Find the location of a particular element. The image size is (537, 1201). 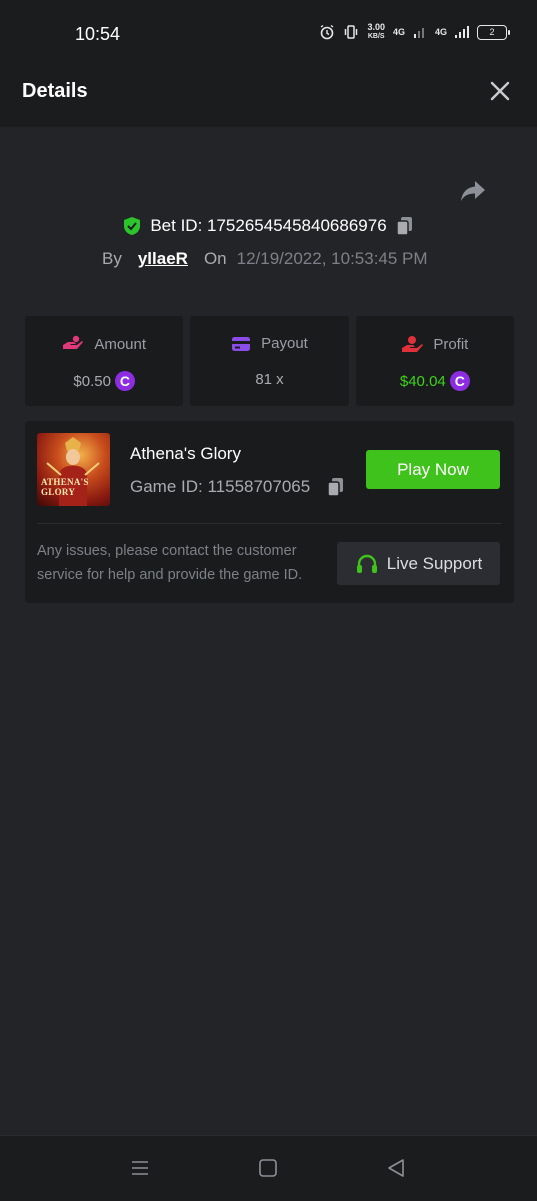

stat-value: $40.04 is located at coordinates (422, 381).